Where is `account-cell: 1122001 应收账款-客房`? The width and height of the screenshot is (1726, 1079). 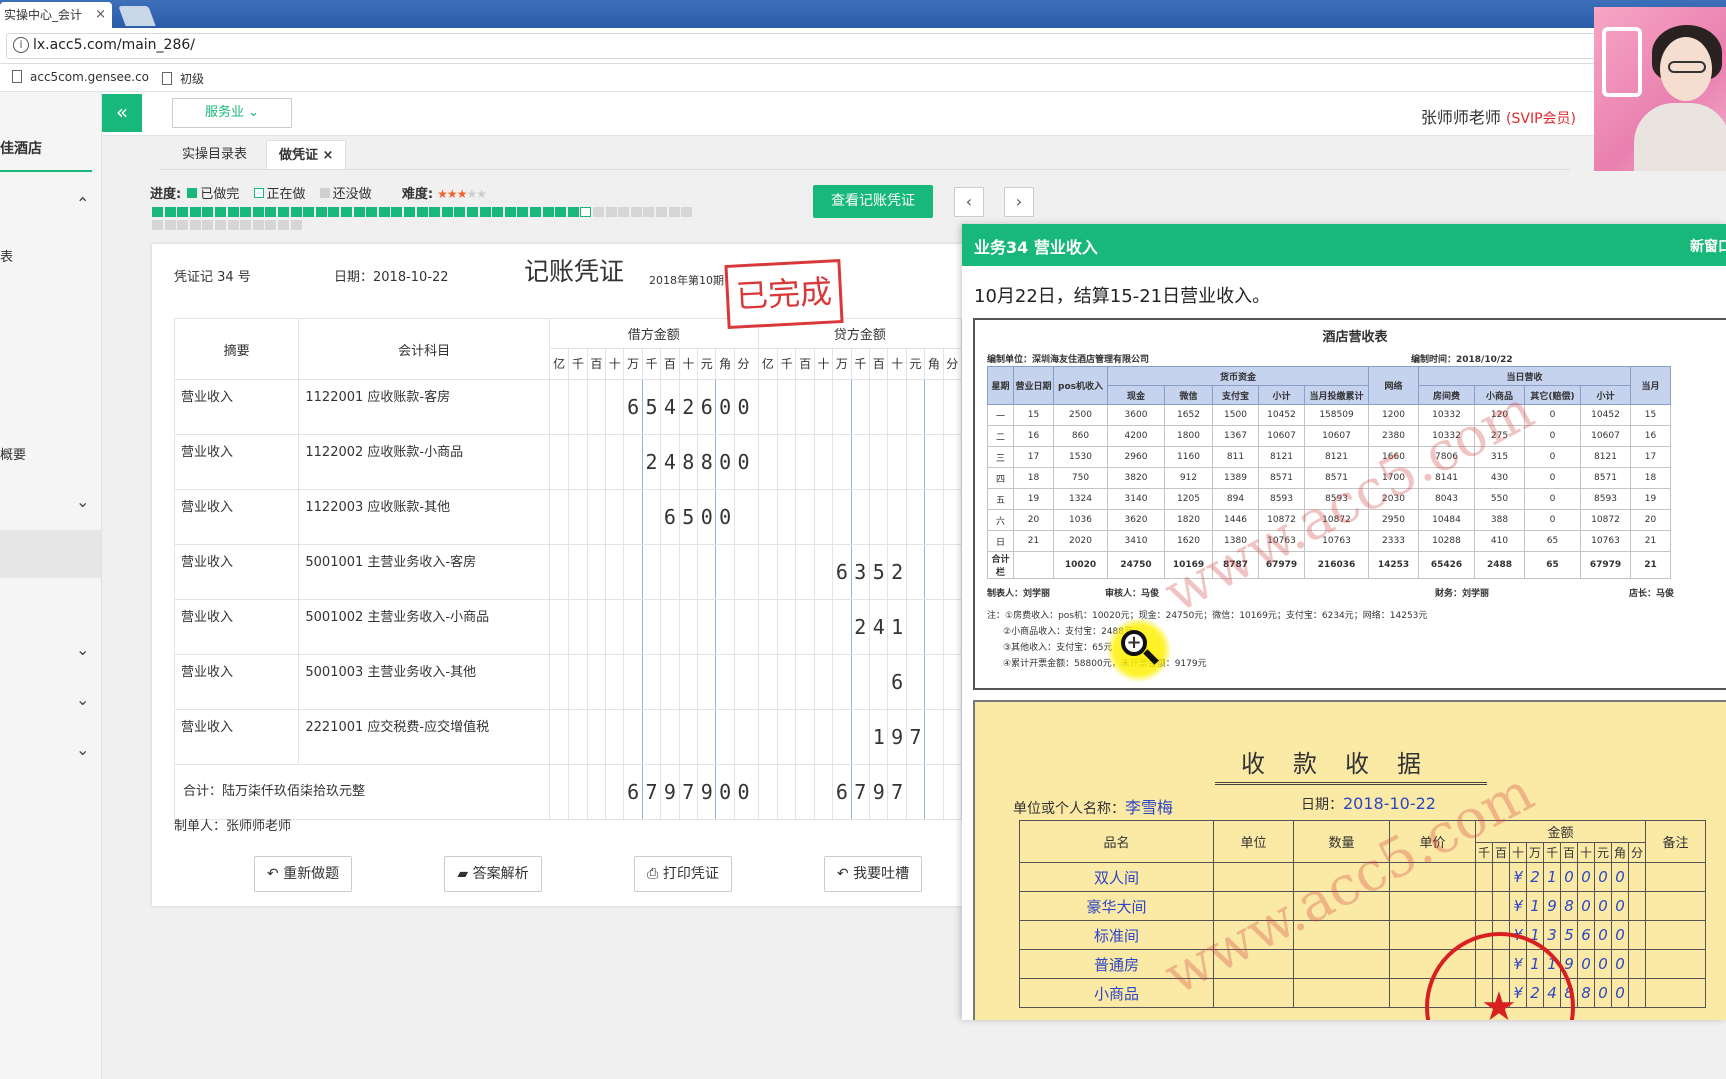
account-cell: 1122001 应收账款-客房 is located at coordinates (424, 407).